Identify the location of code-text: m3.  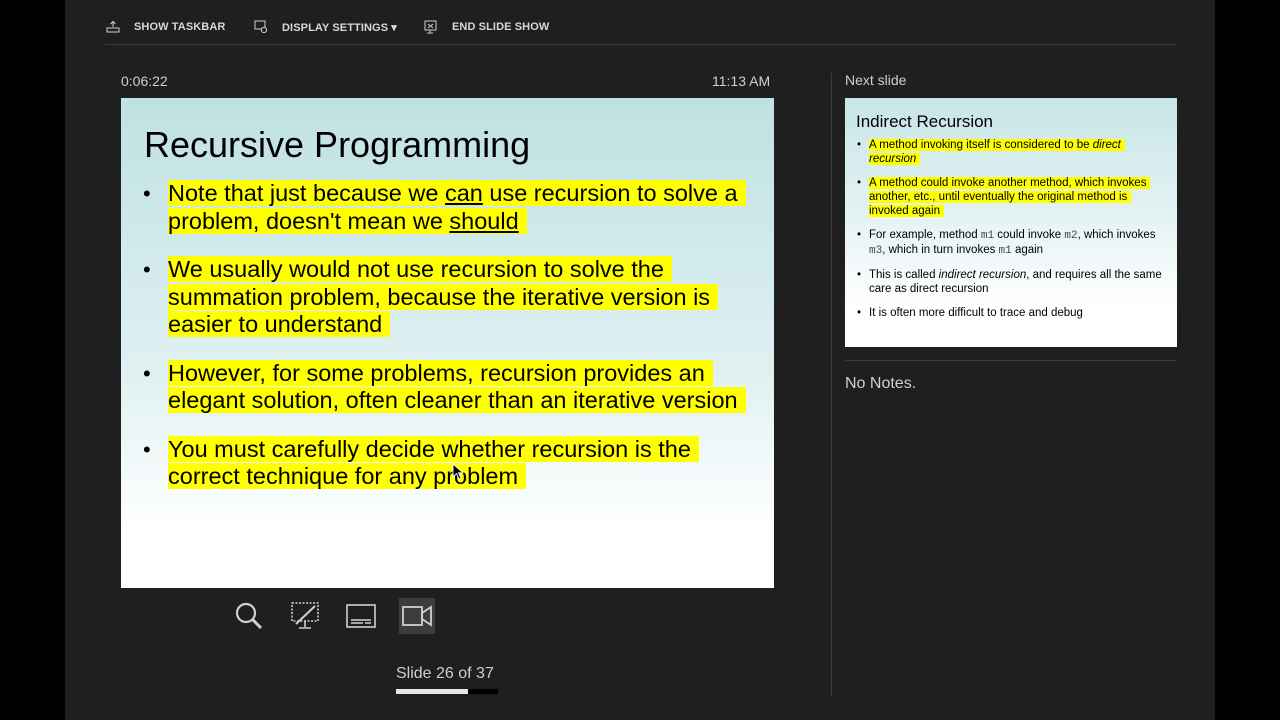
(876, 251).